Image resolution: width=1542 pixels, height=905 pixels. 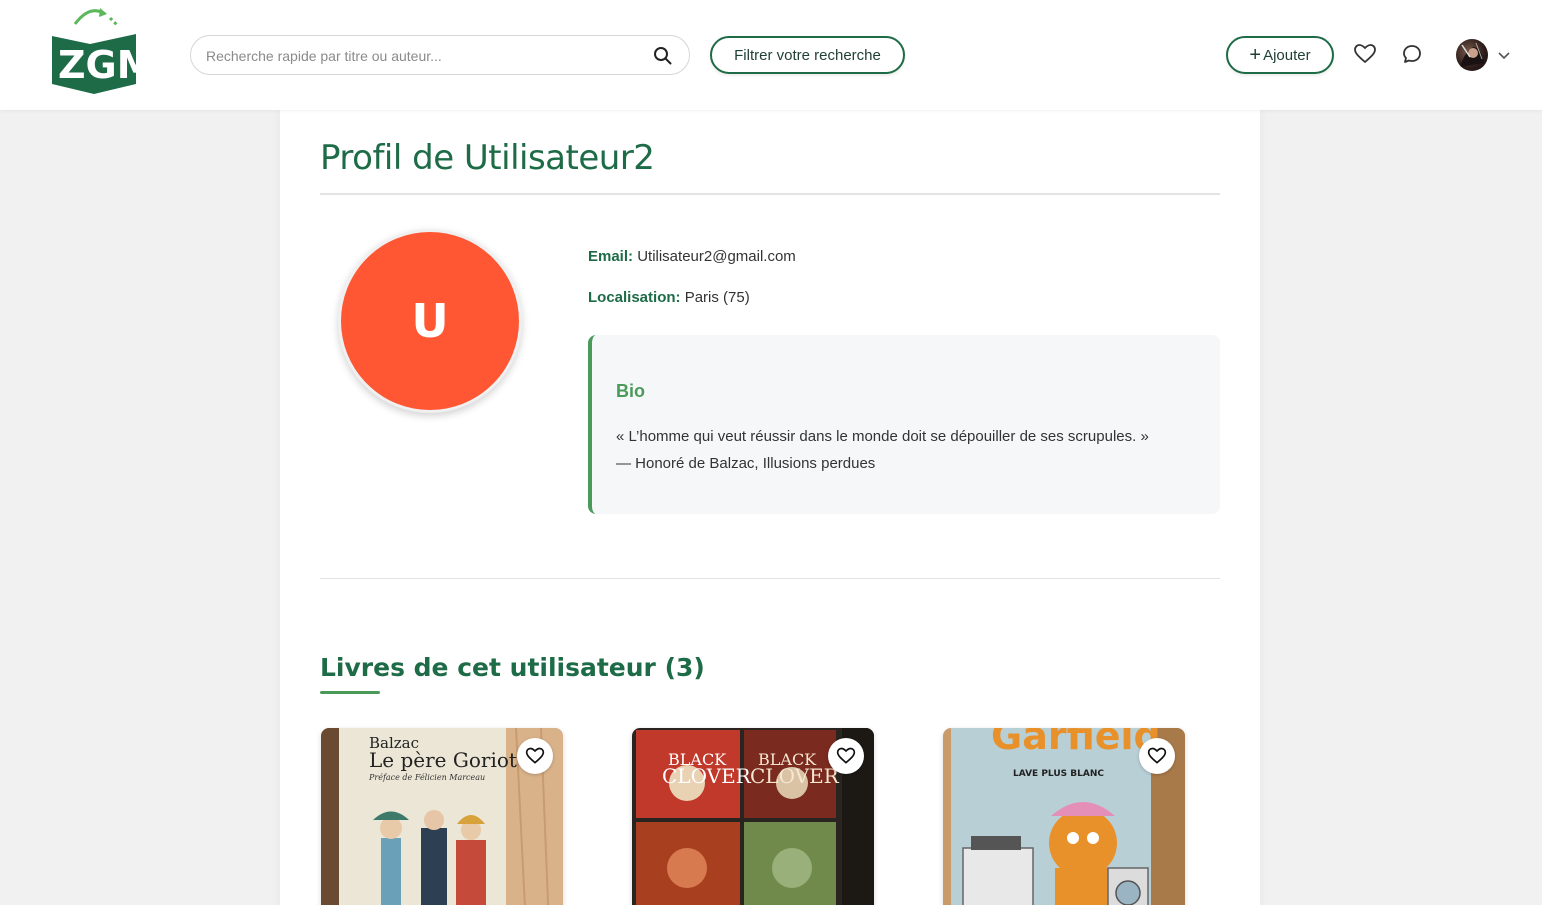 I want to click on messages-icon, so click(x=1412, y=54).